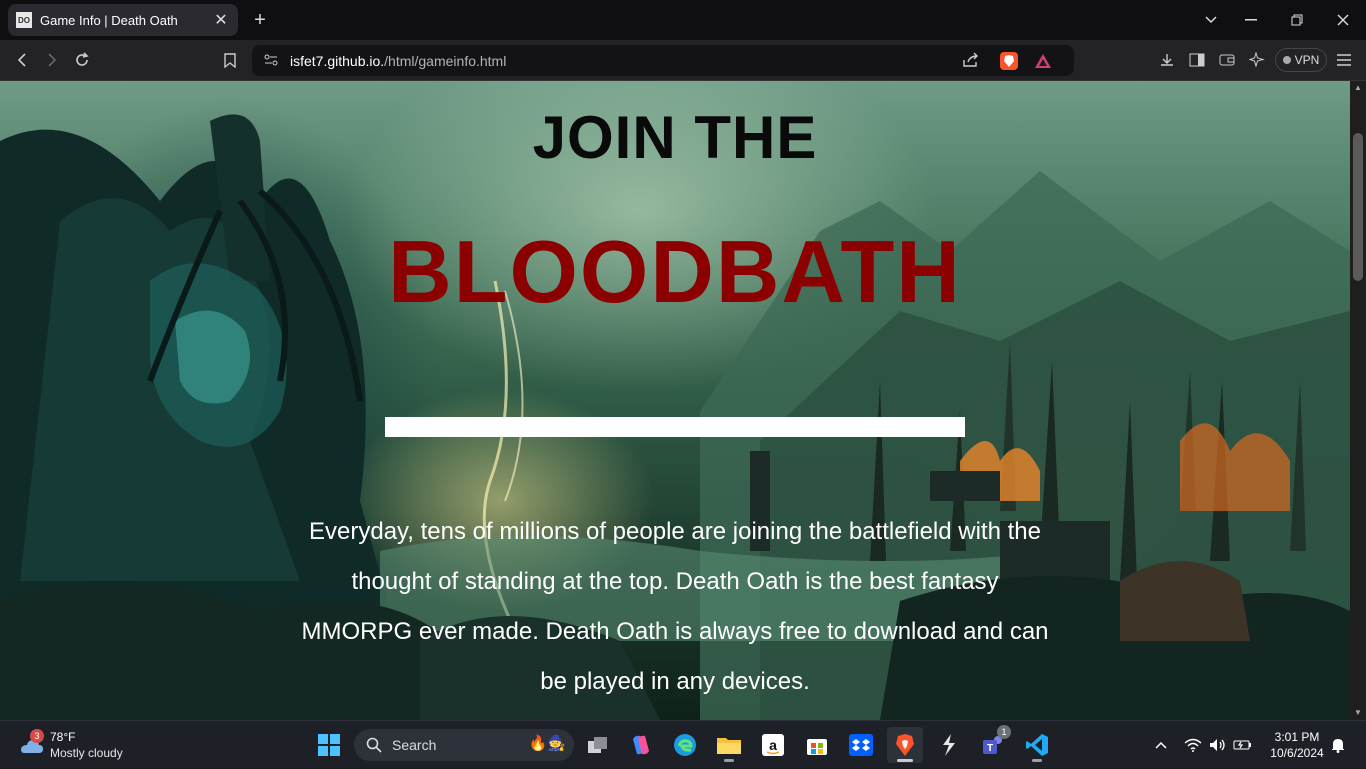 The width and height of the screenshot is (1366, 769). I want to click on browser-toolbar: isfet7.github.io./html/gameinfo.html VPN, so click(683, 60).